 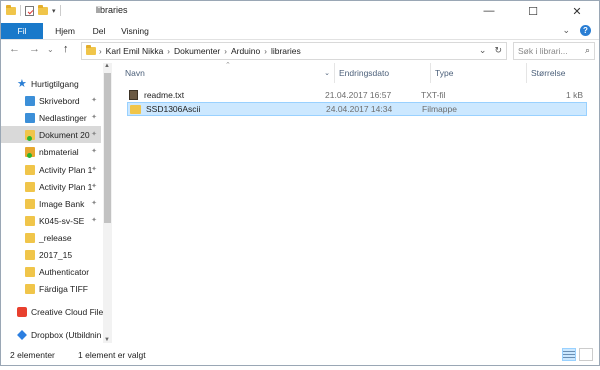 I want to click on window-title: libraries, so click(x=112, y=10).